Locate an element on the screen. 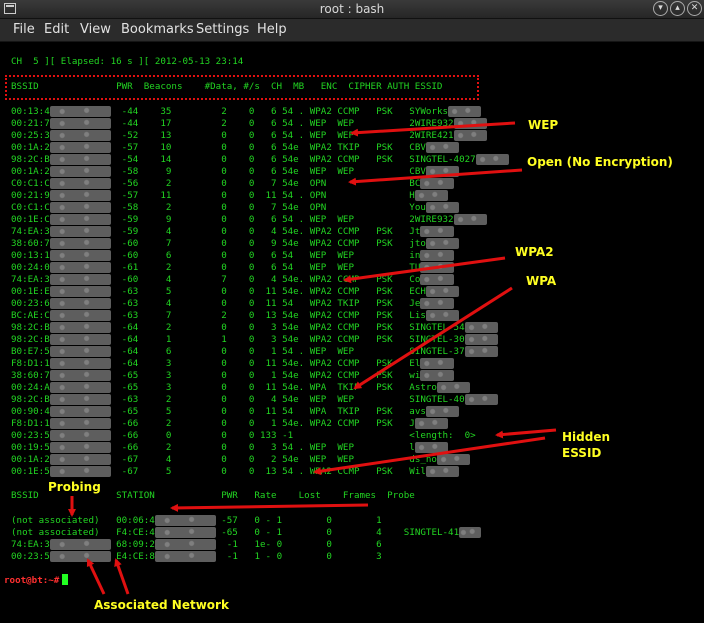 The height and width of the screenshot is (623, 704). arrow-wpa2 is located at coordinates (424, 270).